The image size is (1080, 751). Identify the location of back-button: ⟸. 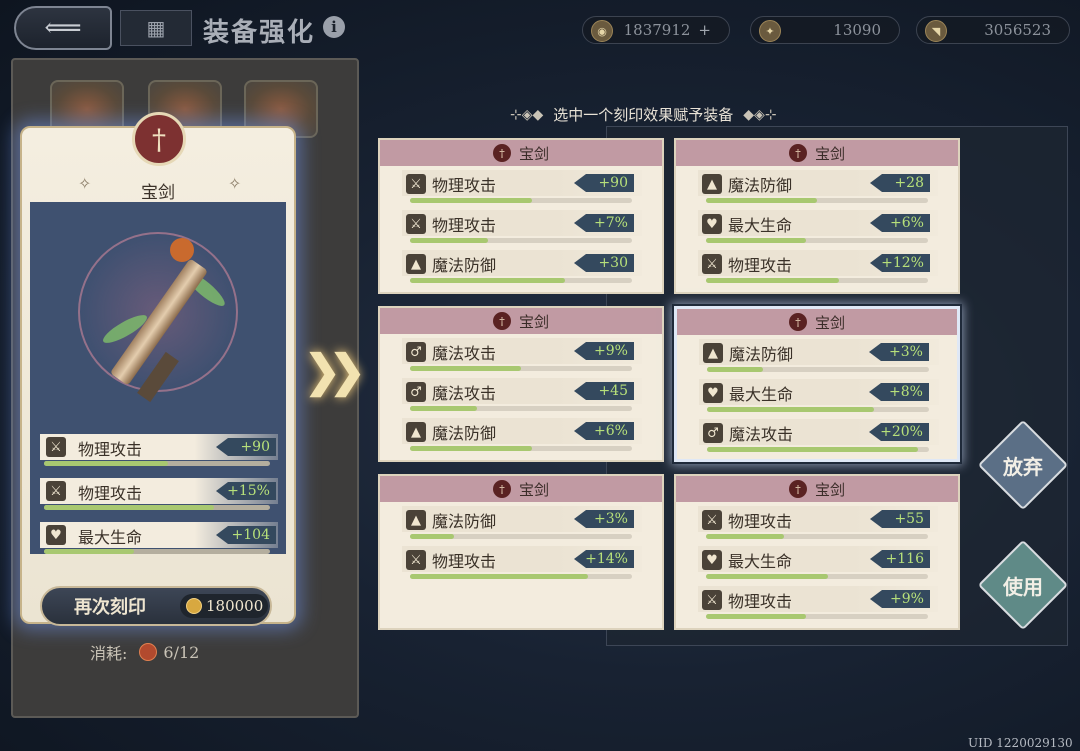
(63, 28).